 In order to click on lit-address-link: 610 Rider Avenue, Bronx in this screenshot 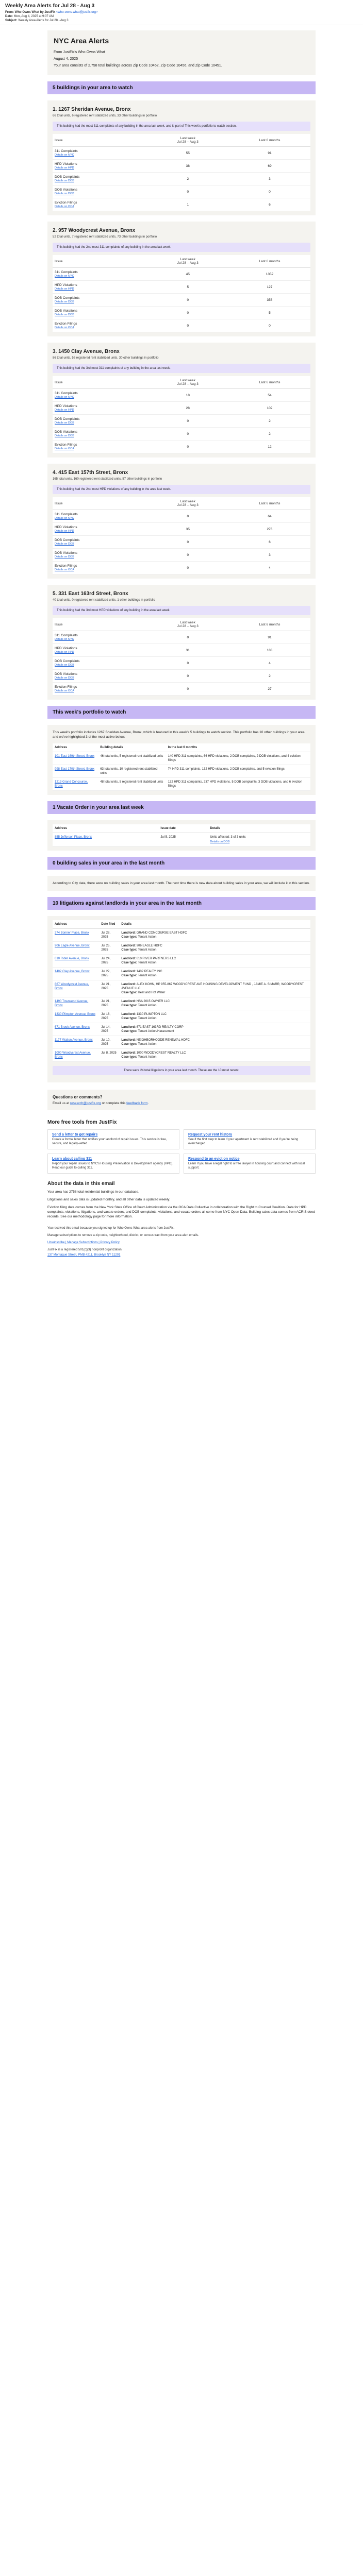, I will do `click(72, 958)`.